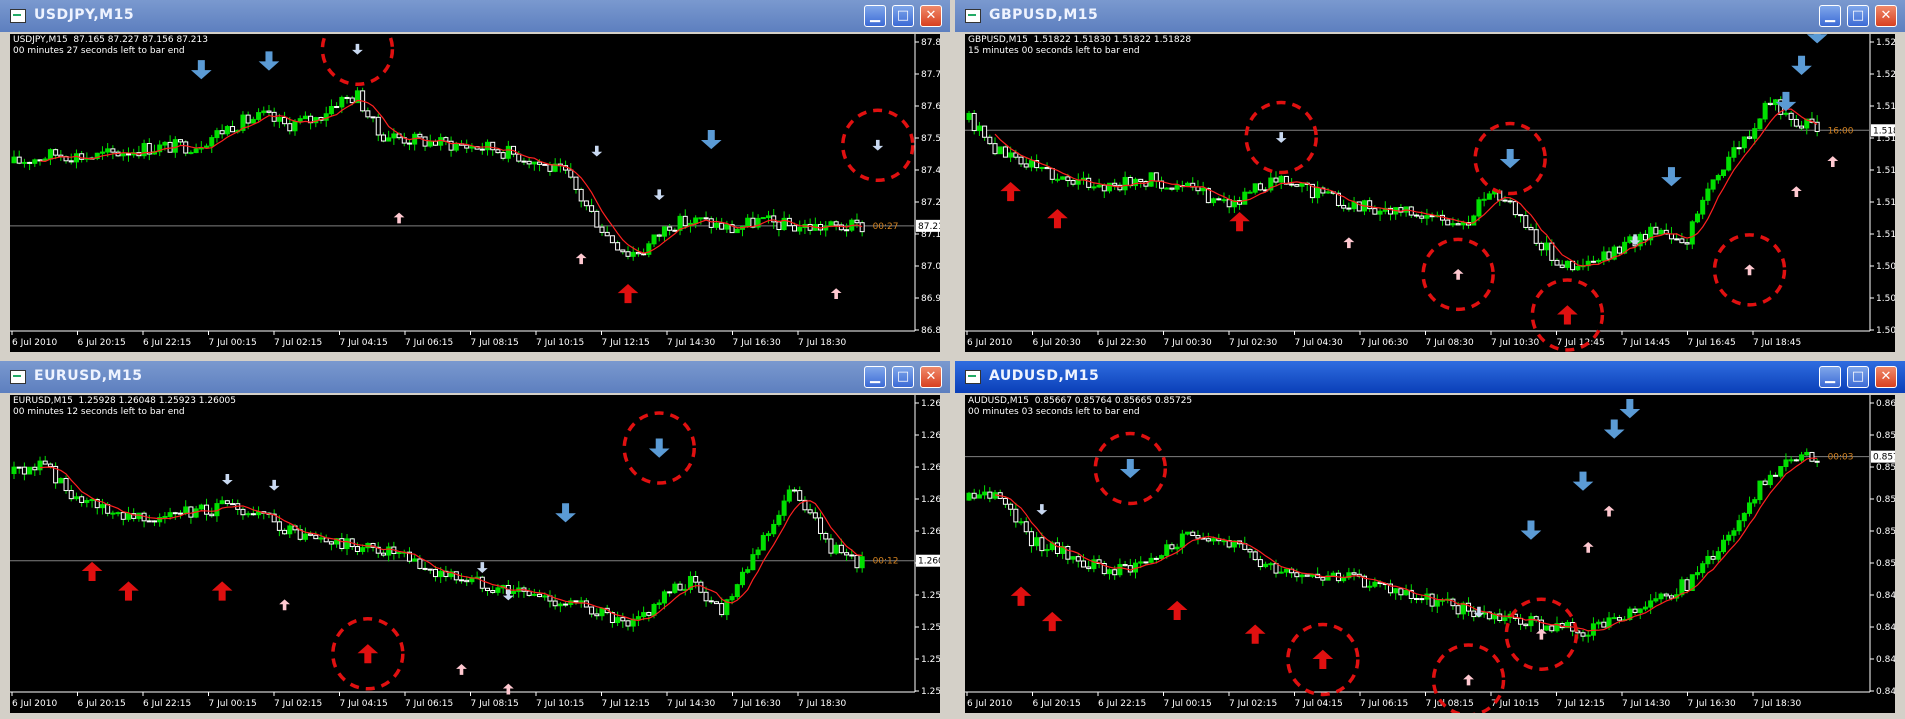 The width and height of the screenshot is (1905, 719). I want to click on x-tick-label: 7 Jul 10:15, so click(560, 704).